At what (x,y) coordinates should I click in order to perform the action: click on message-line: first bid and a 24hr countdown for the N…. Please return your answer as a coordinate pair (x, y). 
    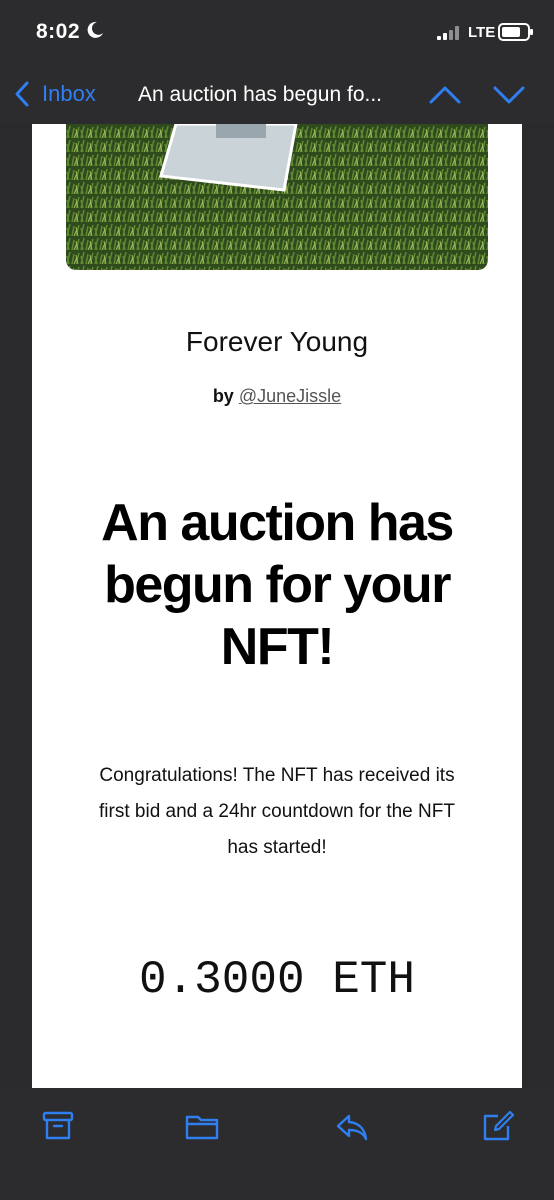
    Looking at the image, I should click on (277, 811).